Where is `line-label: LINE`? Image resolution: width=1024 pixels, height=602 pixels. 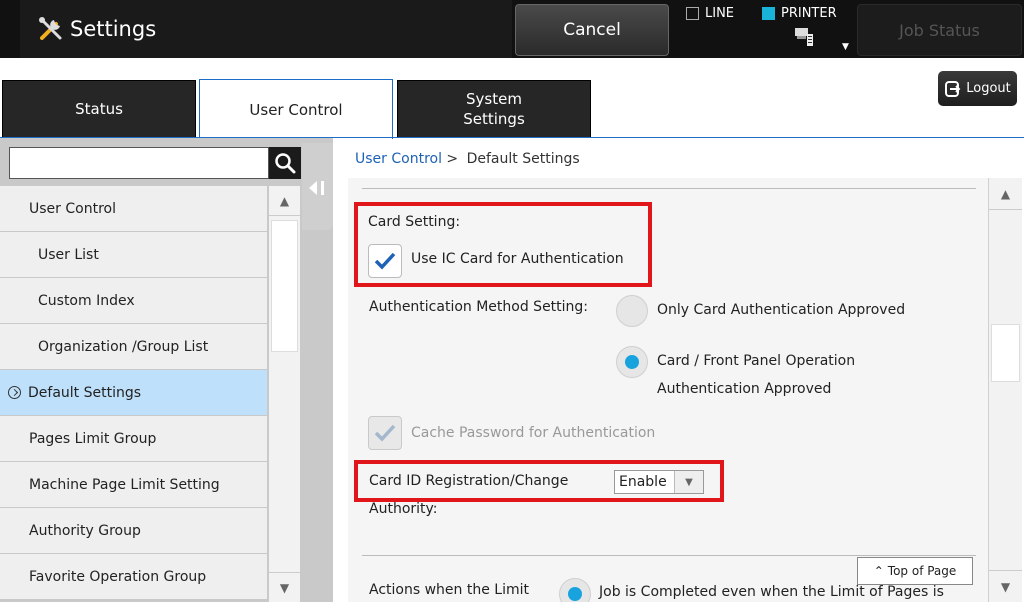
line-label: LINE is located at coordinates (720, 13).